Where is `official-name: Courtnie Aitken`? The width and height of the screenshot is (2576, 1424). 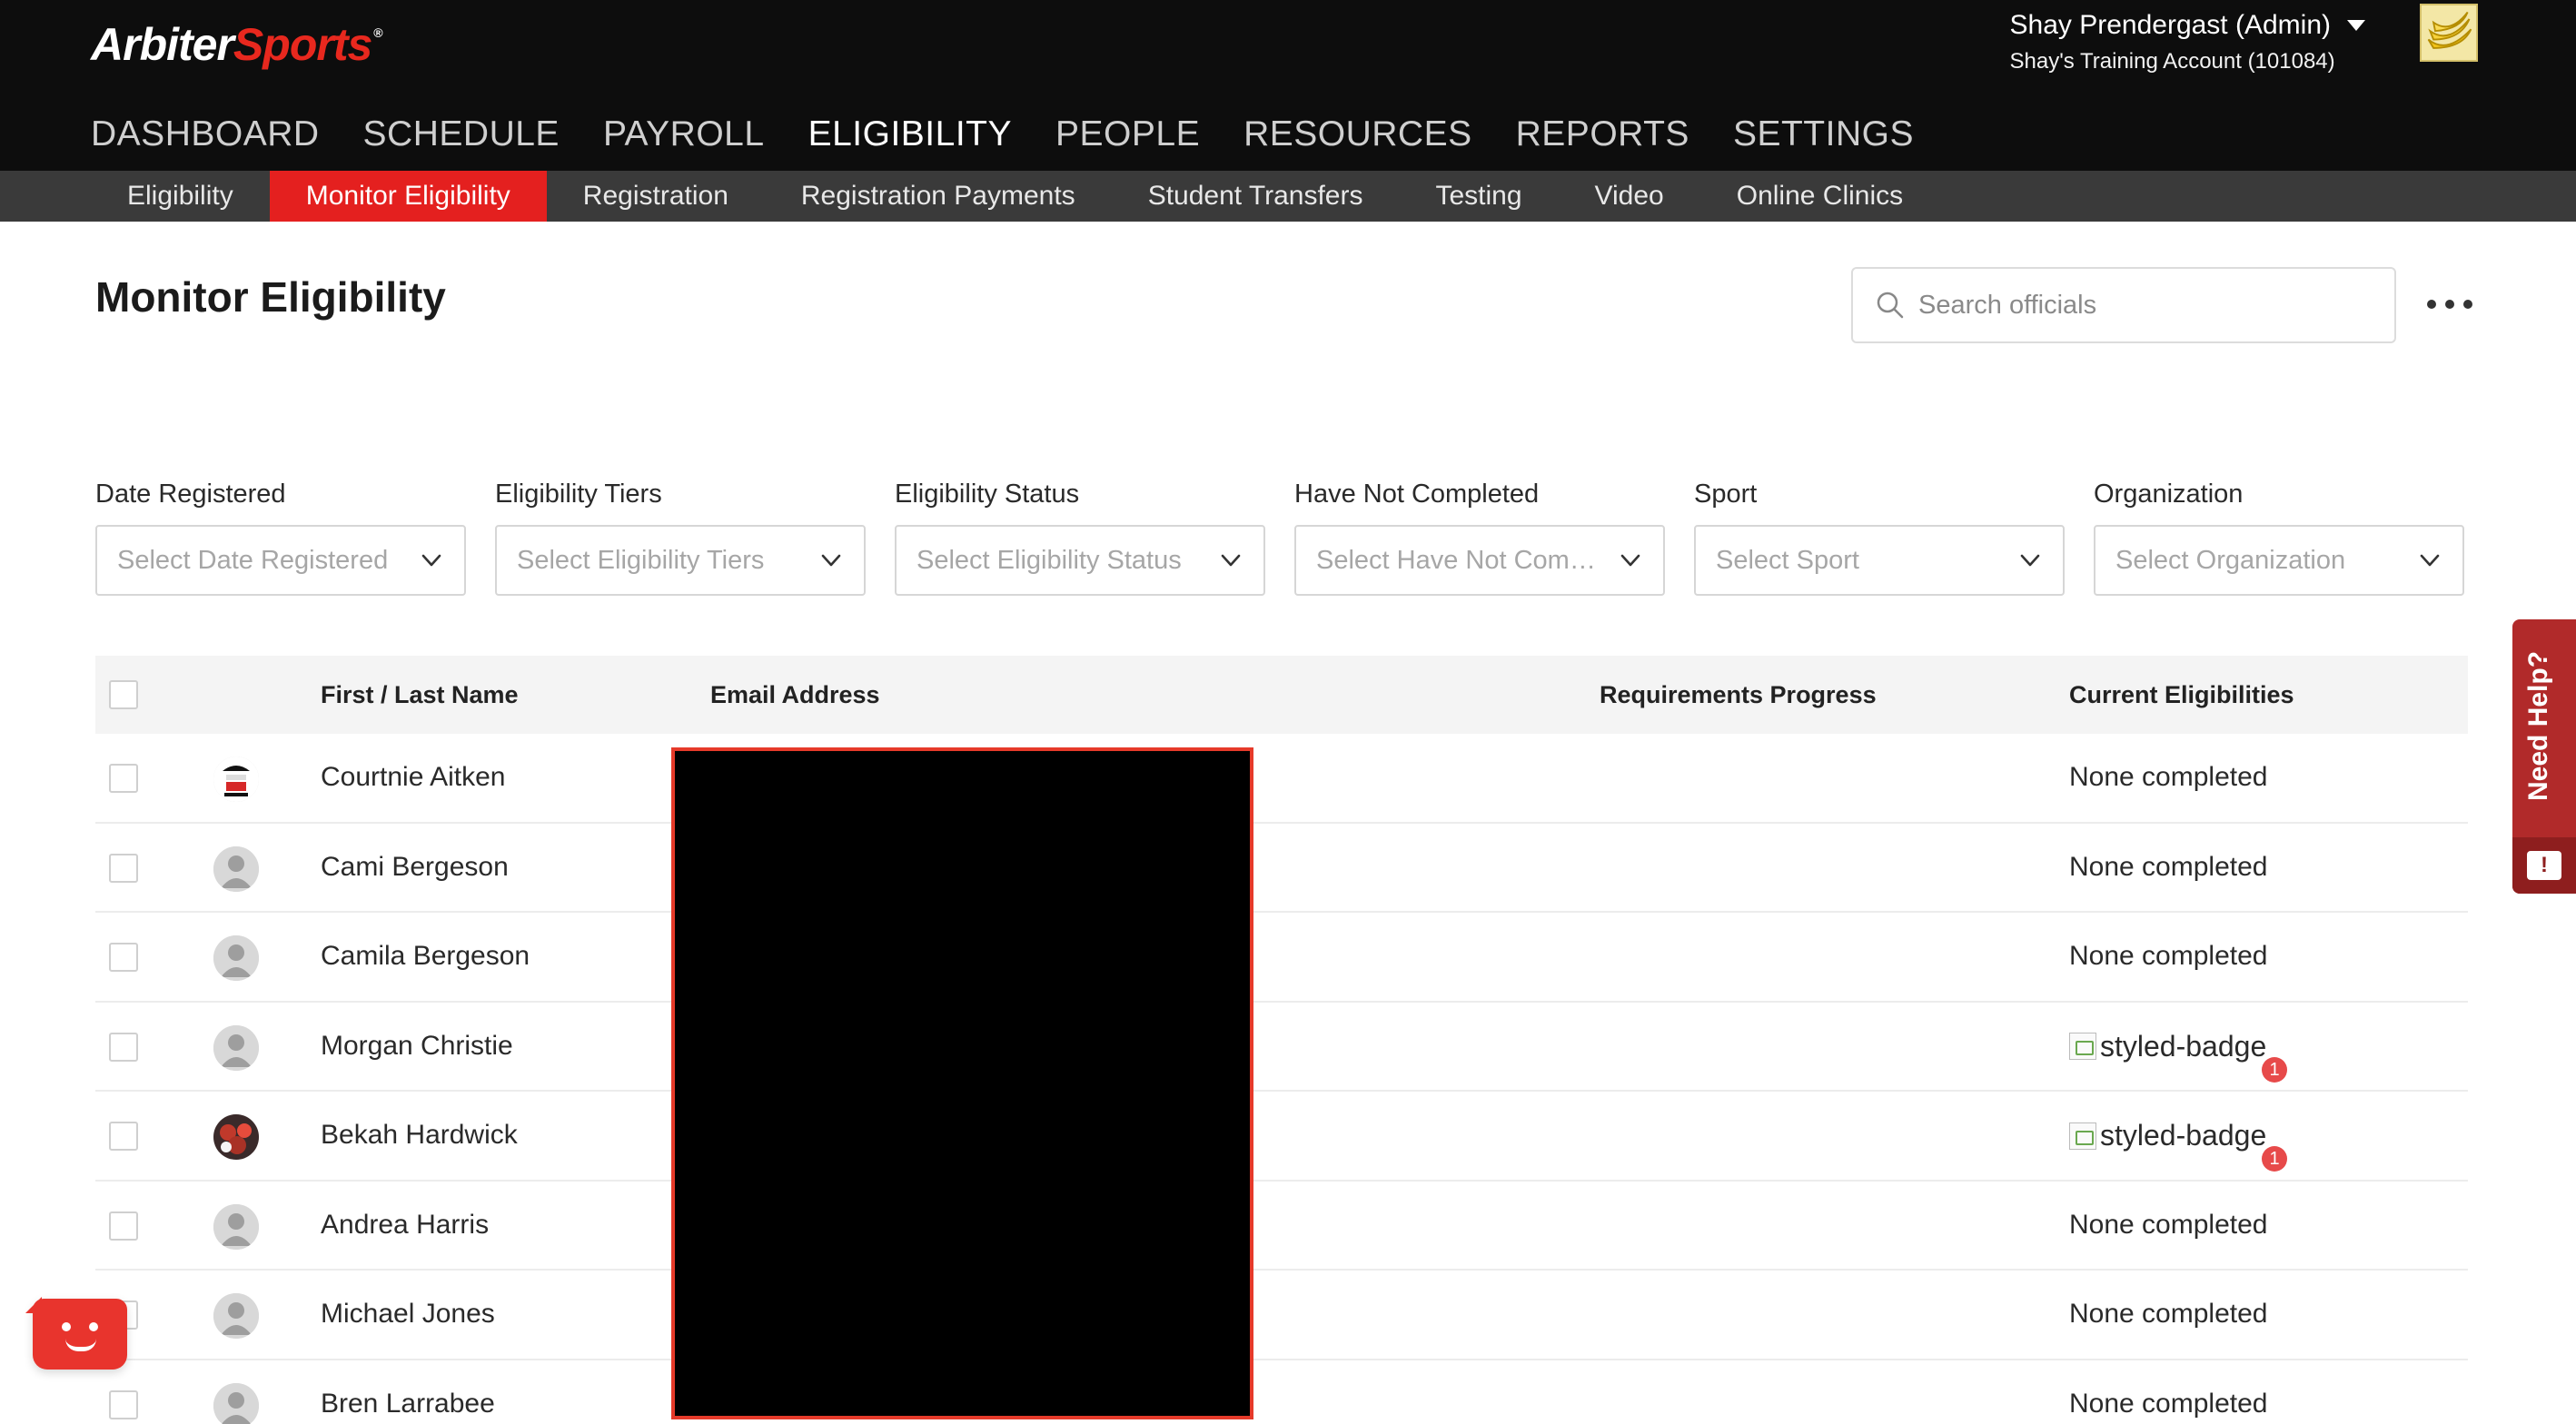 official-name: Courtnie Aitken is located at coordinates (413, 777).